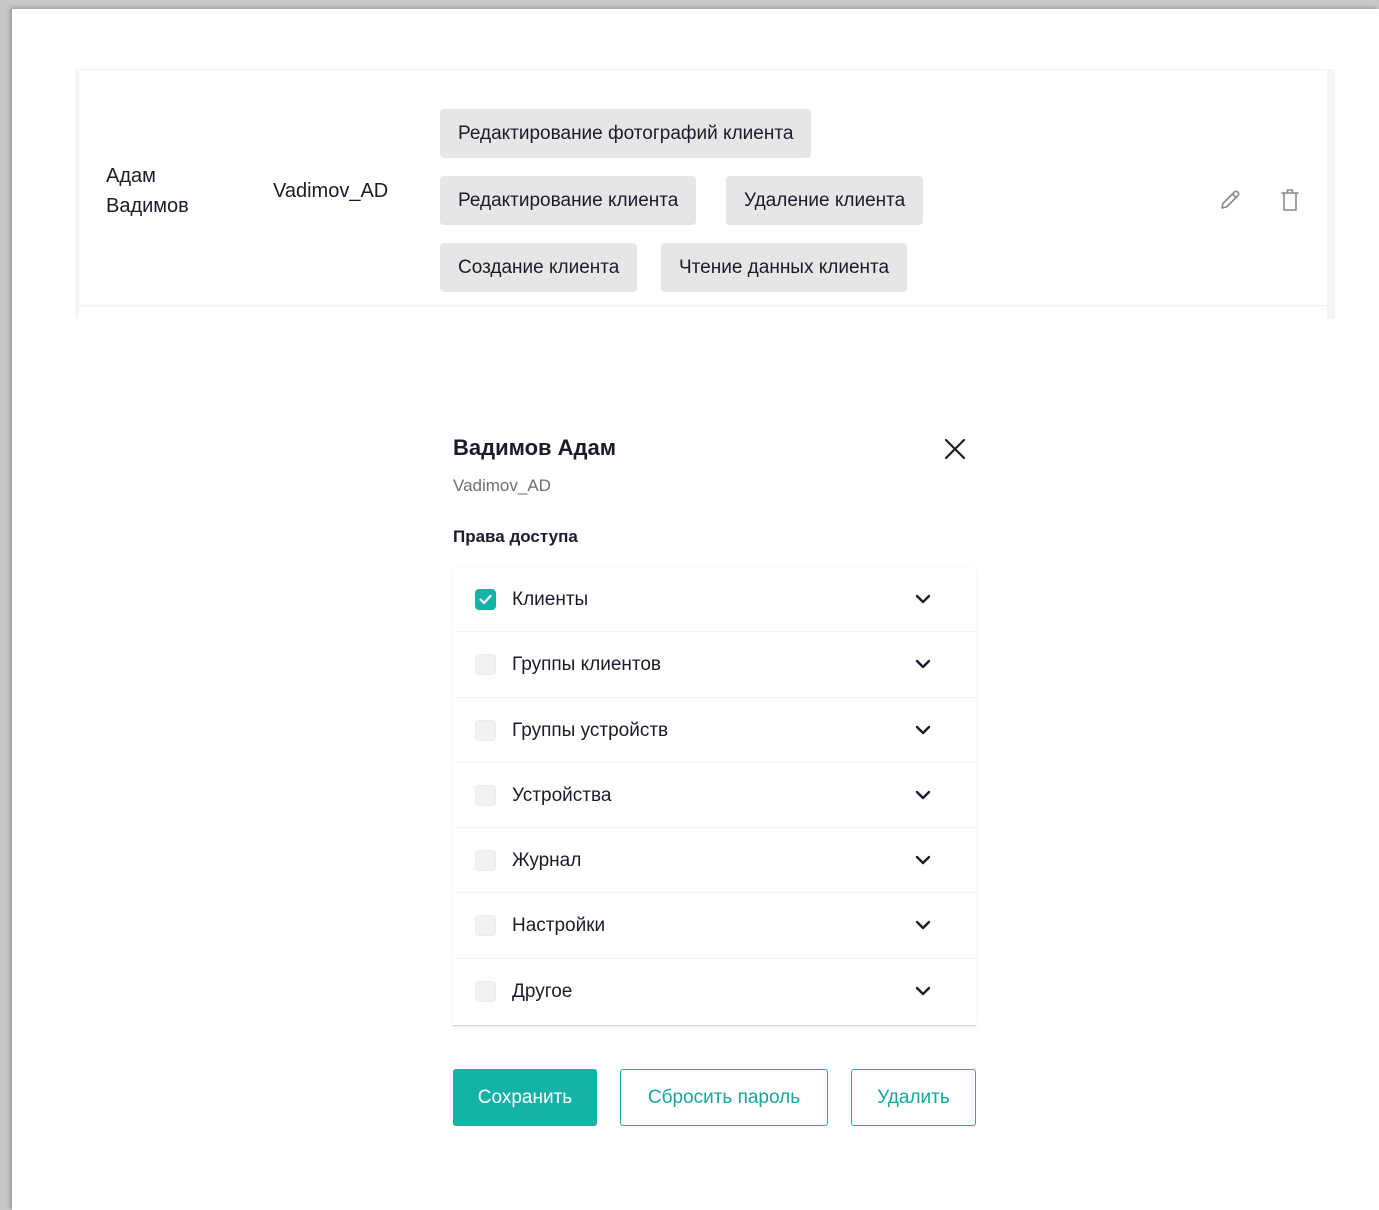  Describe the element at coordinates (535, 447) in the screenshot. I see `modal-title: Вадимов Адам` at that location.